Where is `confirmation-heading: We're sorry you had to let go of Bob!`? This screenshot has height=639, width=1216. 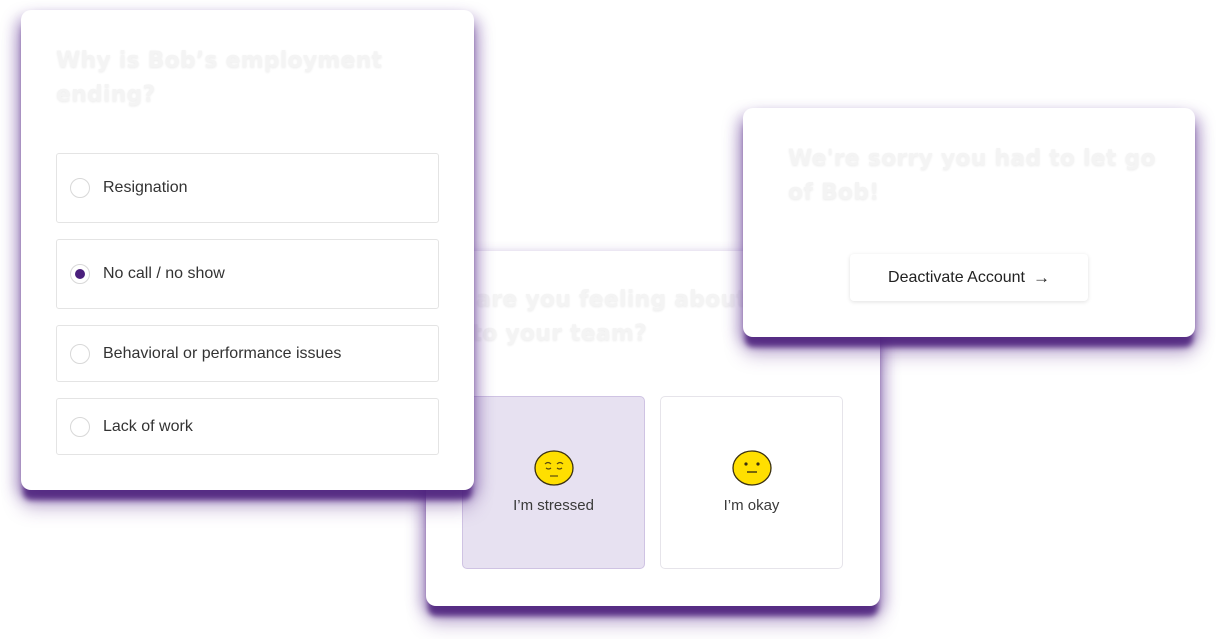 confirmation-heading: We're sorry you had to let go of Bob! is located at coordinates (972, 175).